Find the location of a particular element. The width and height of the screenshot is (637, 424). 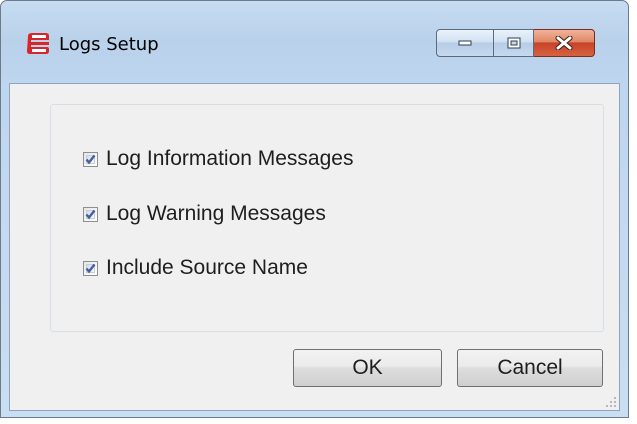

option-label: Log Warning Messages is located at coordinates (216, 214).